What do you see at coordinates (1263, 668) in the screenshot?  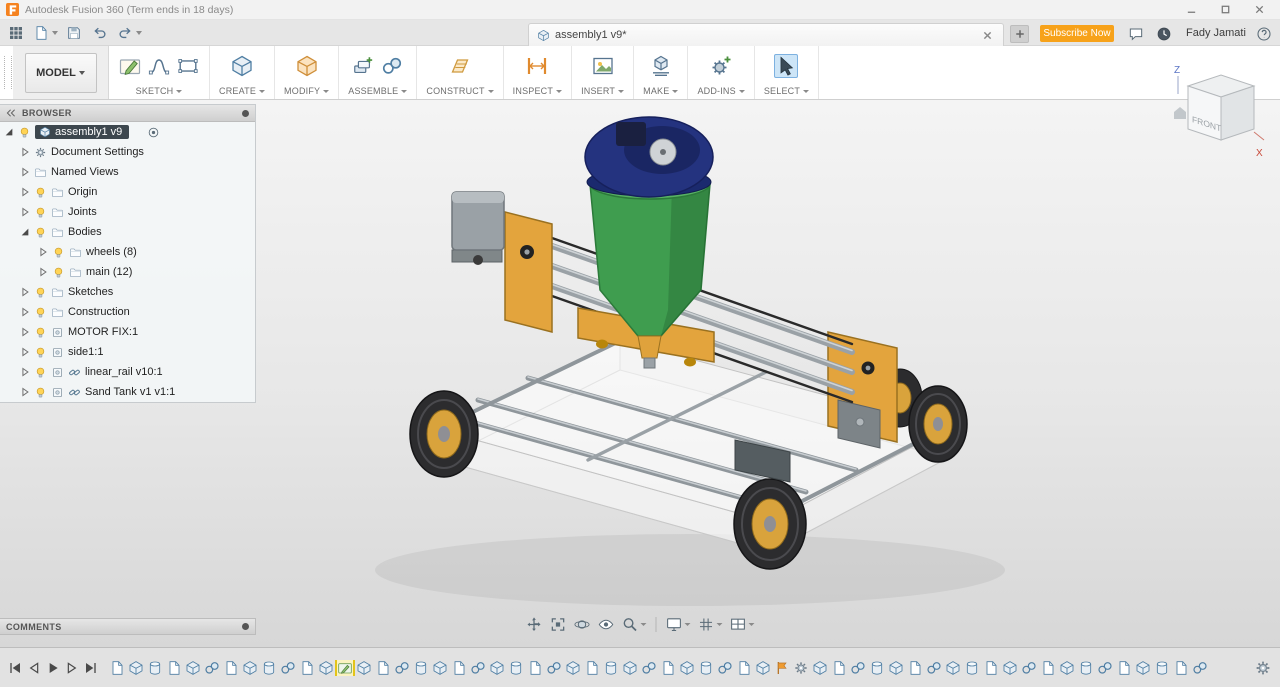 I see `timeline-settings-gear-icon` at bounding box center [1263, 668].